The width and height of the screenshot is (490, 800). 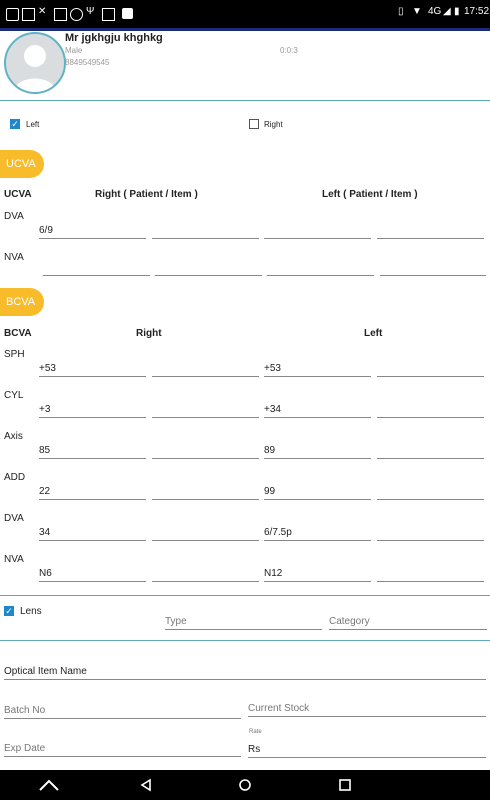 What do you see at coordinates (245, 14) in the screenshot?
I see `status-bar: ✕ Ψ ▯ ▼ 4G ◢ ▮ 17:52` at bounding box center [245, 14].